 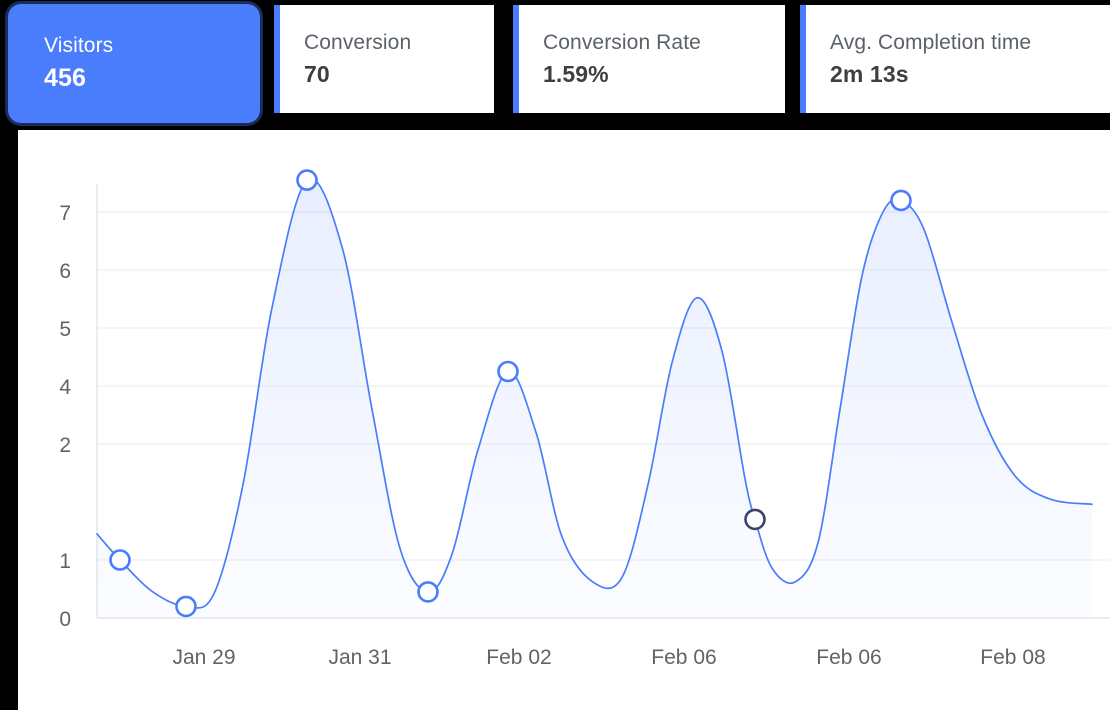 What do you see at coordinates (955, 59) in the screenshot?
I see `kpi-card-avg-completion-time: Avg. Completion time 2m 13s` at bounding box center [955, 59].